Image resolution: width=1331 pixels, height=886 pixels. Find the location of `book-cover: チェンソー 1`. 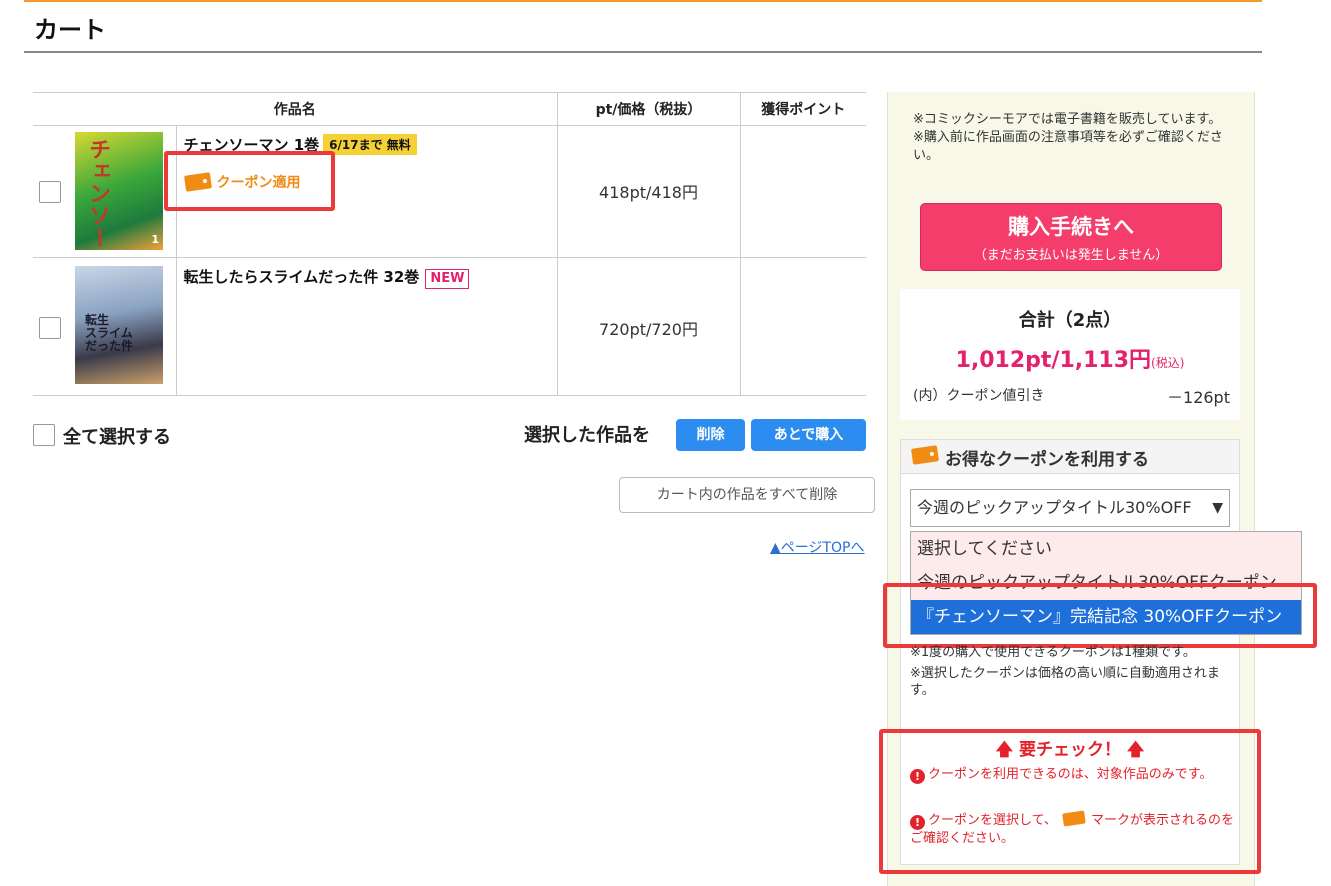

book-cover: チェンソー 1 is located at coordinates (119, 191).